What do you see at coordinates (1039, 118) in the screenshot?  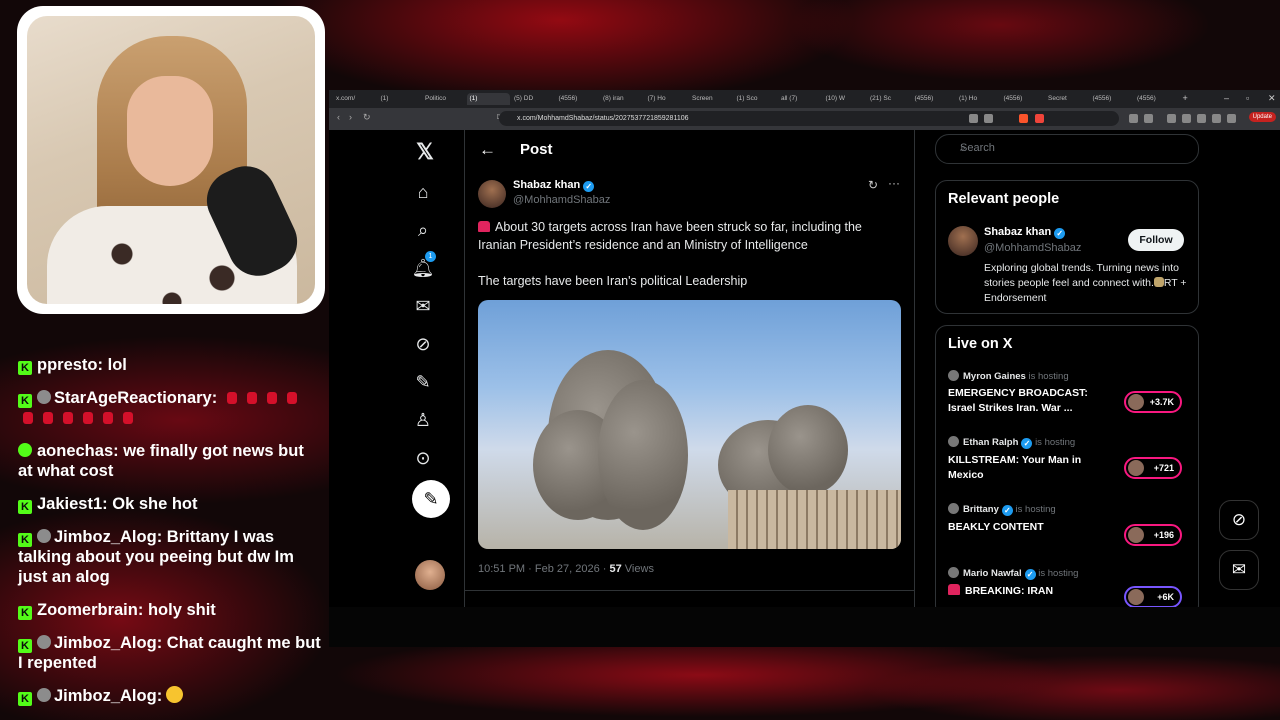 I see `rewards-icon` at bounding box center [1039, 118].